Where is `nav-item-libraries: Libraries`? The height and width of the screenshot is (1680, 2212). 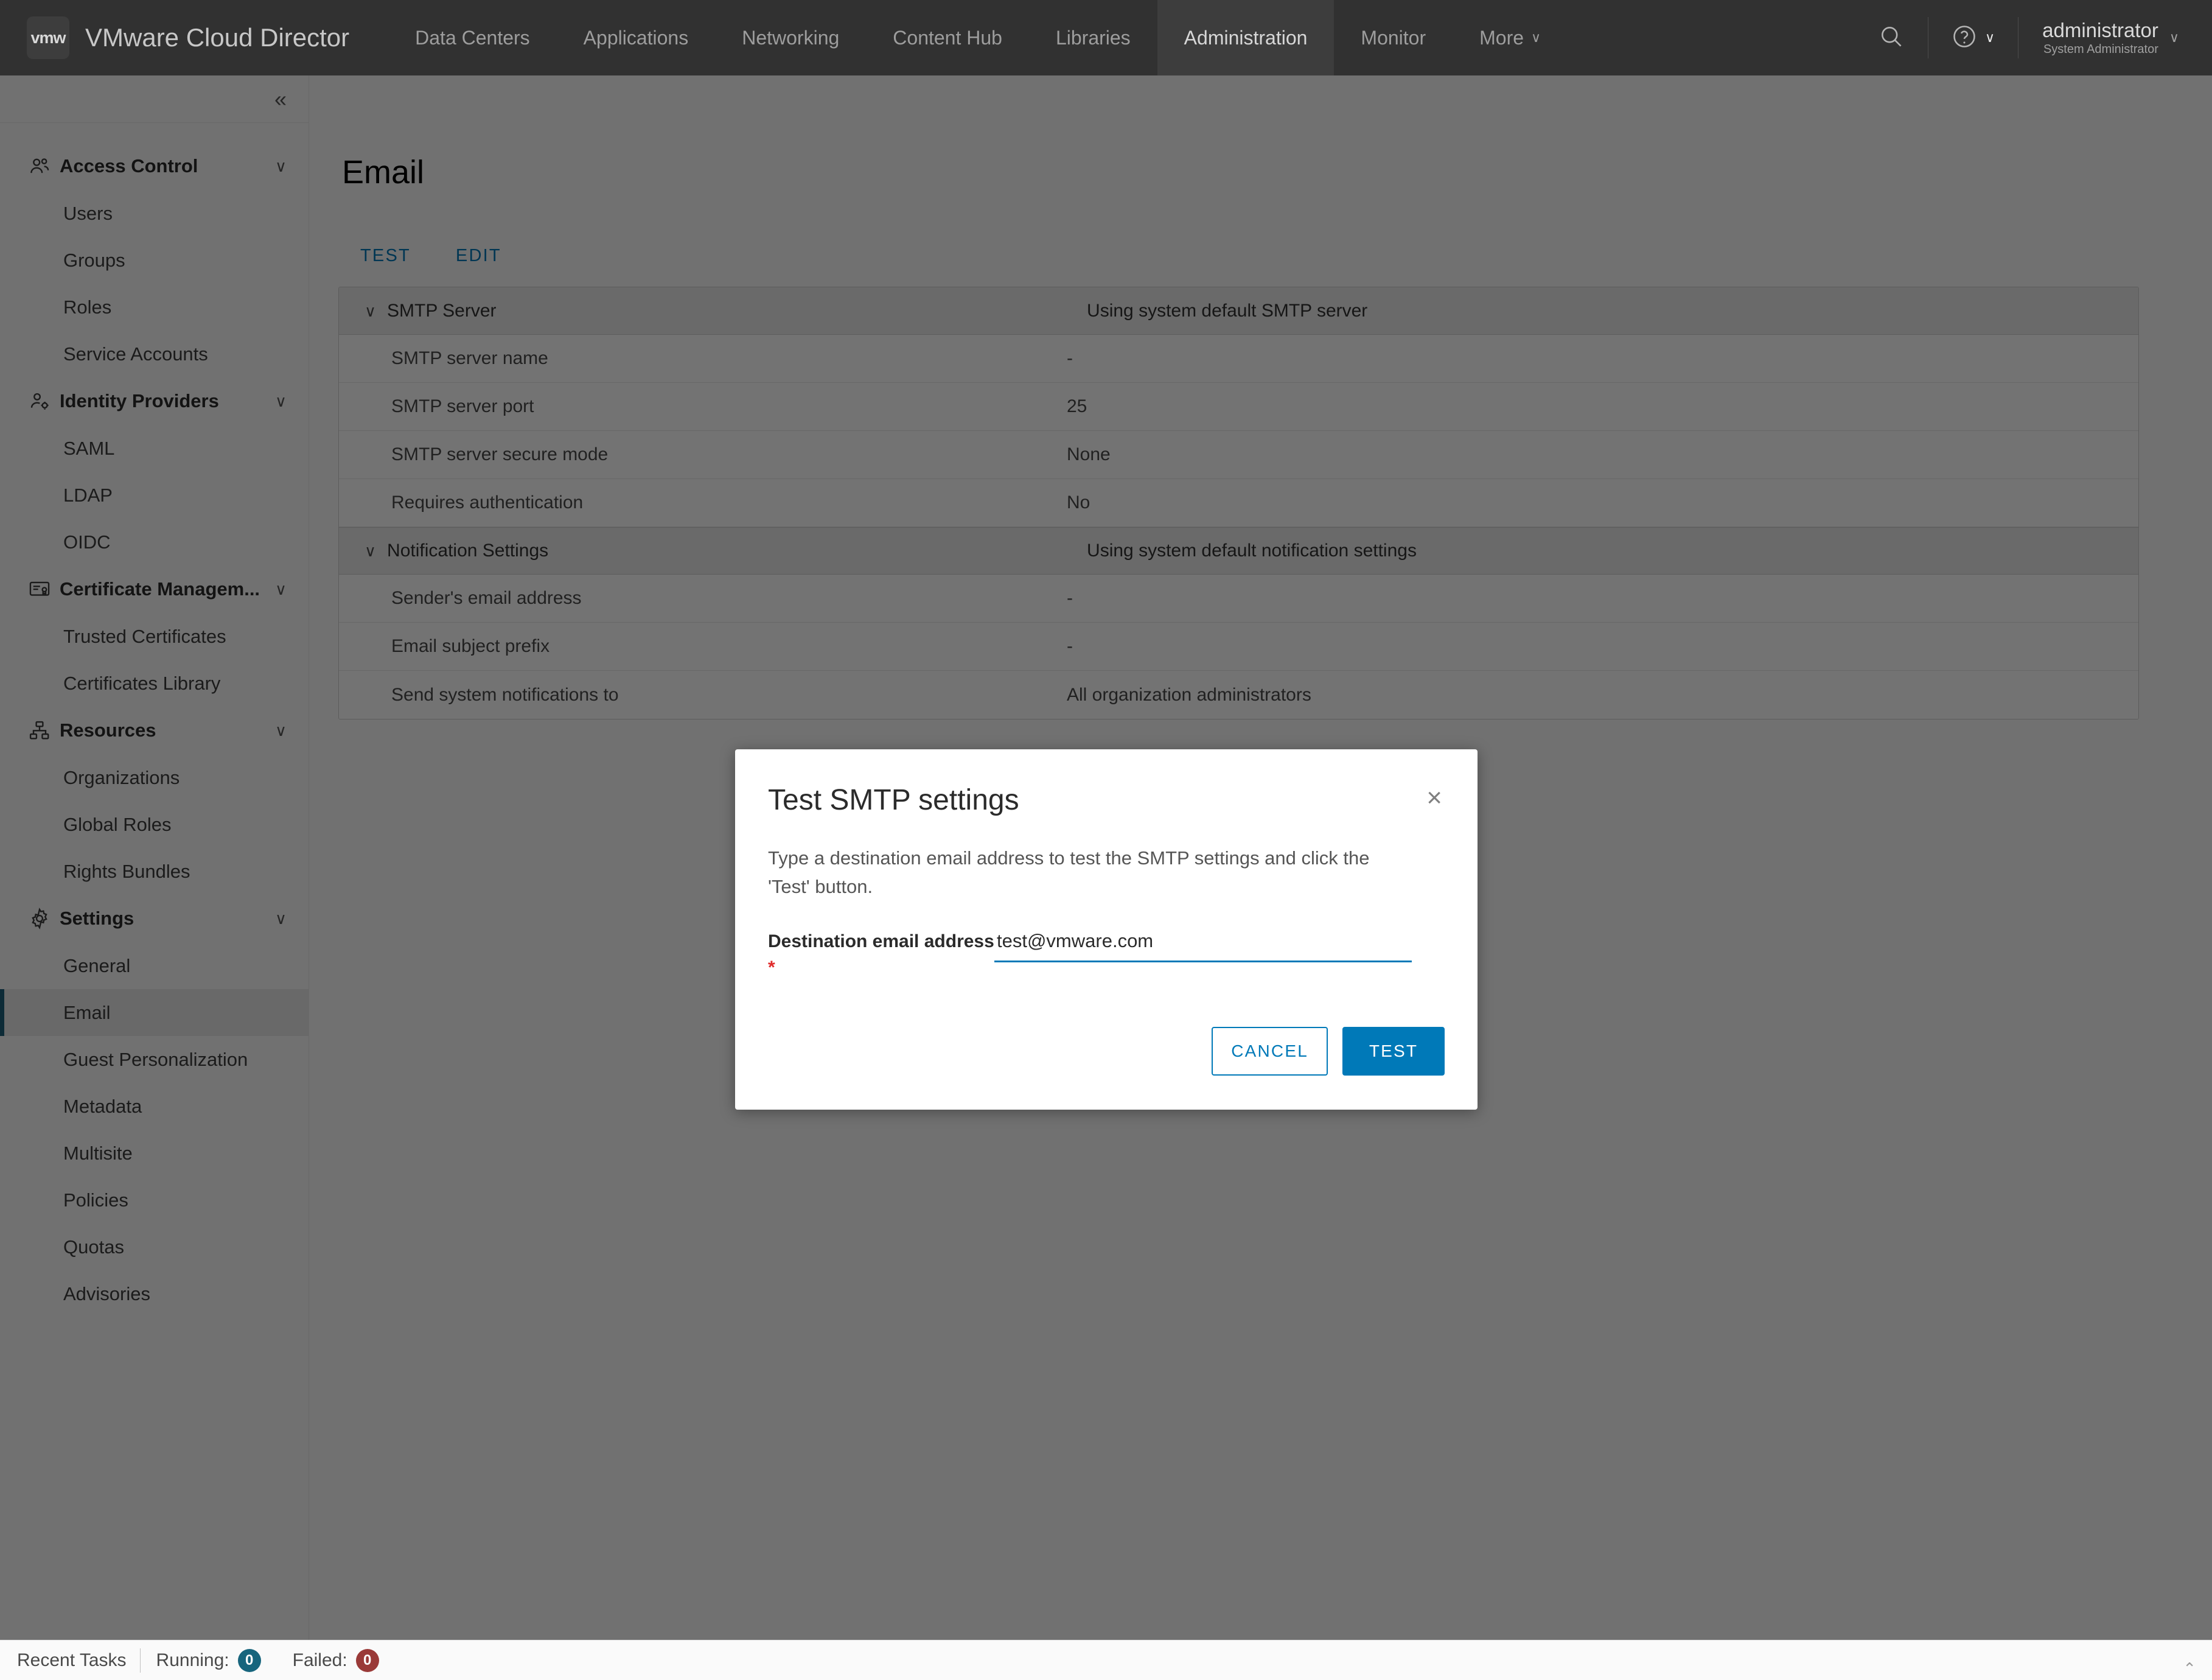 nav-item-libraries: Libraries is located at coordinates (1093, 37).